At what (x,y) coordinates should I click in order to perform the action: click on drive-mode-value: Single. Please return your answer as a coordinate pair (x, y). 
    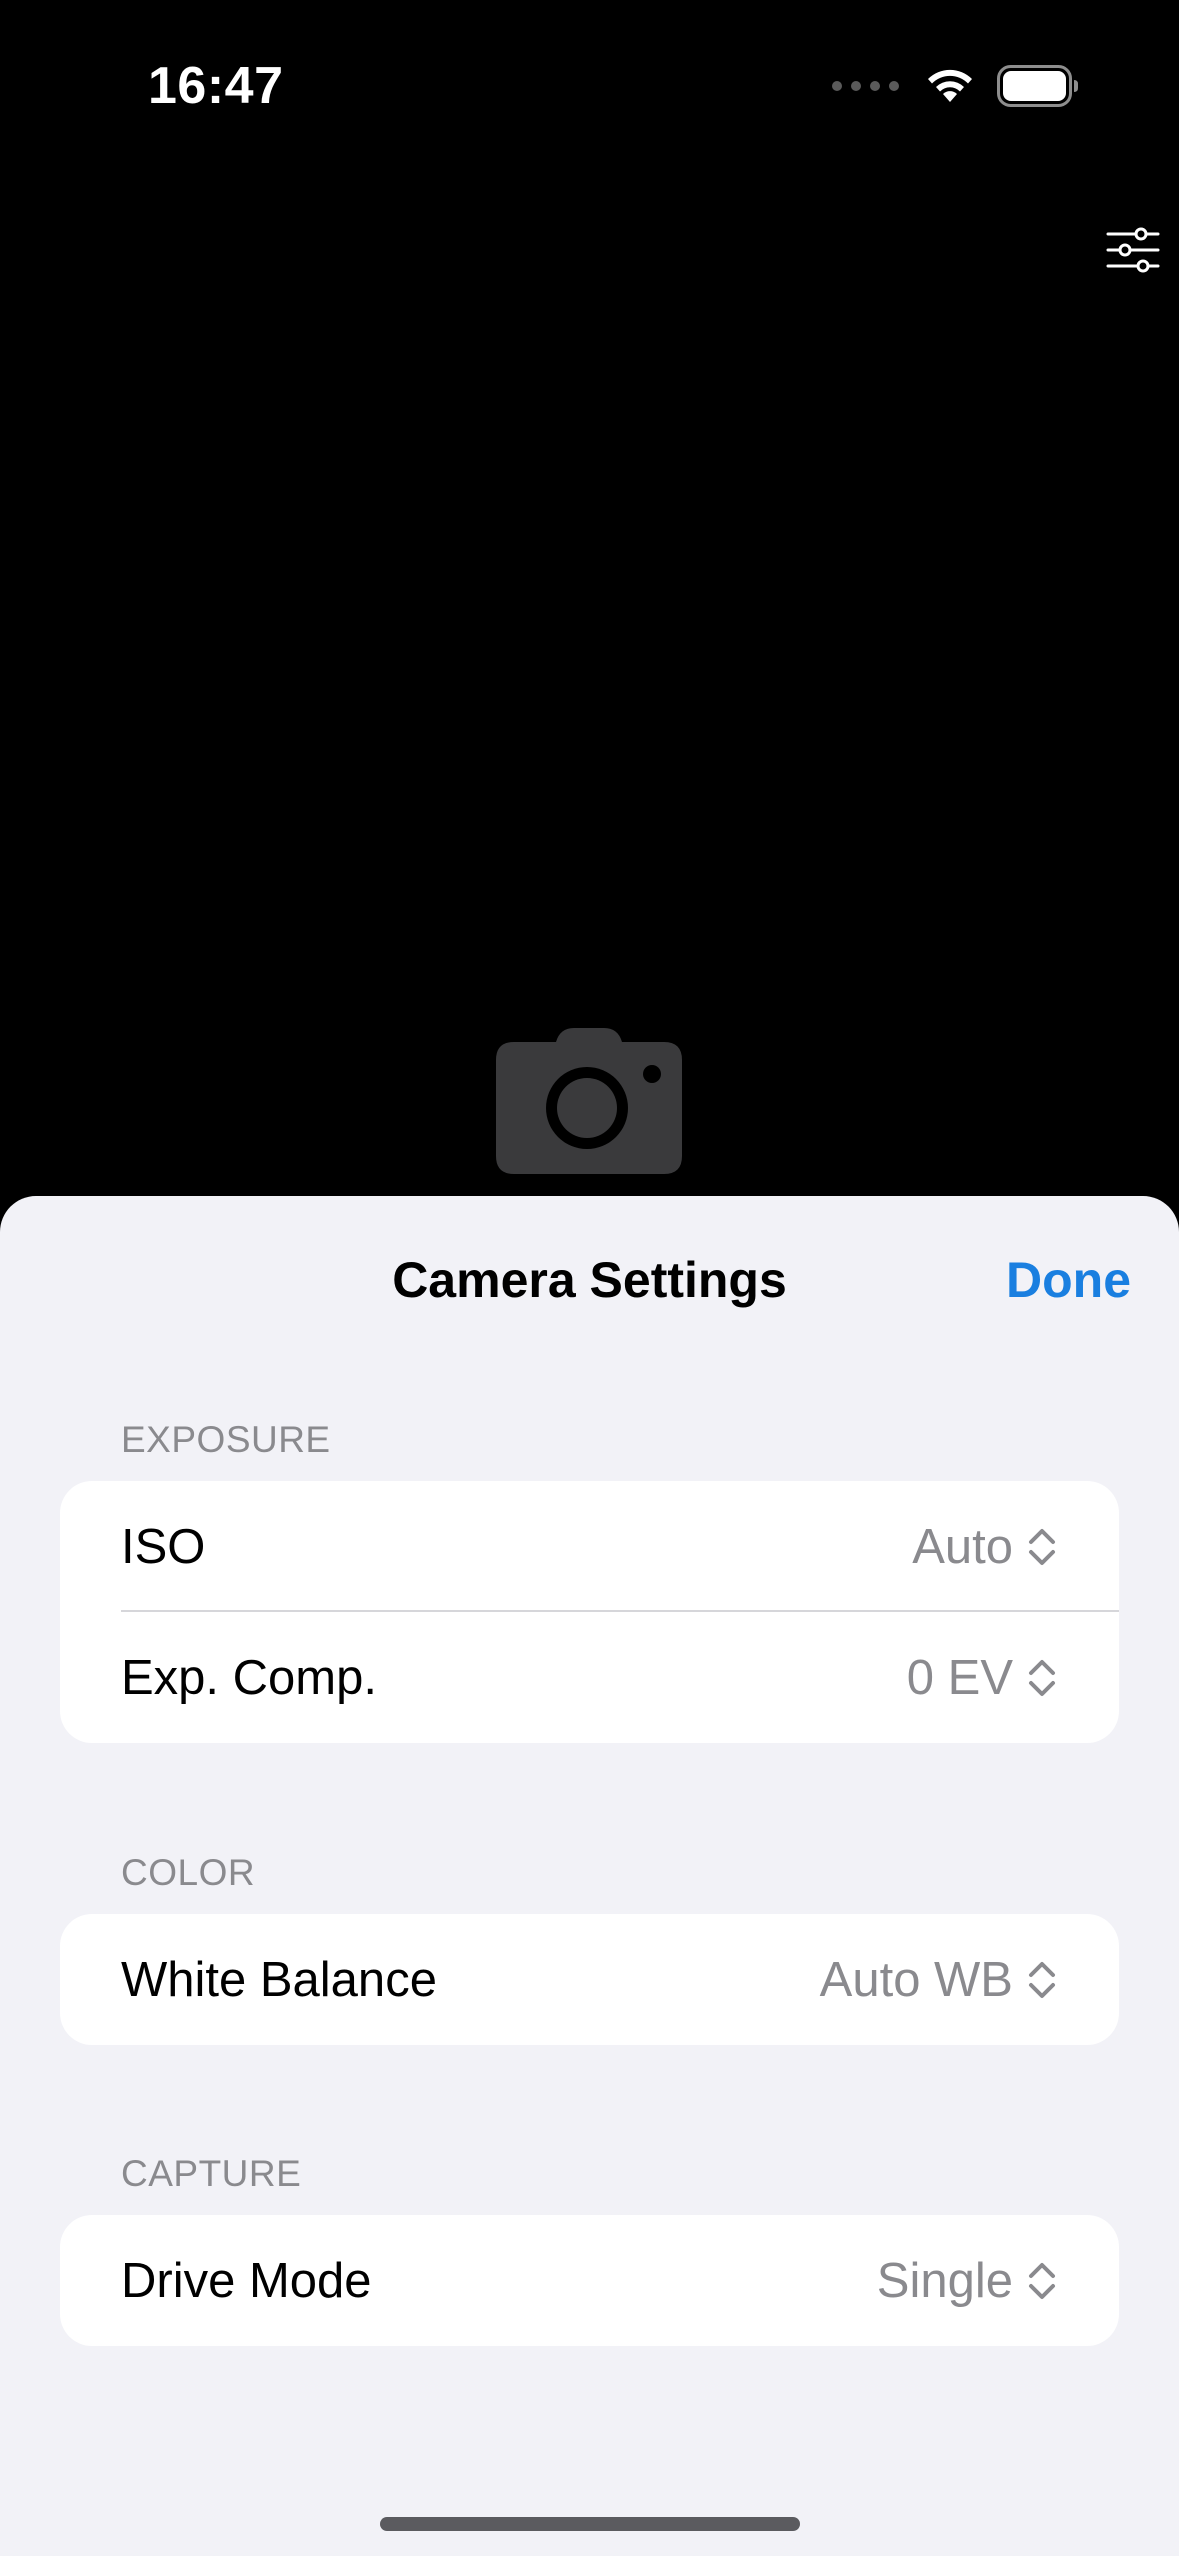
    Looking at the image, I should click on (944, 2280).